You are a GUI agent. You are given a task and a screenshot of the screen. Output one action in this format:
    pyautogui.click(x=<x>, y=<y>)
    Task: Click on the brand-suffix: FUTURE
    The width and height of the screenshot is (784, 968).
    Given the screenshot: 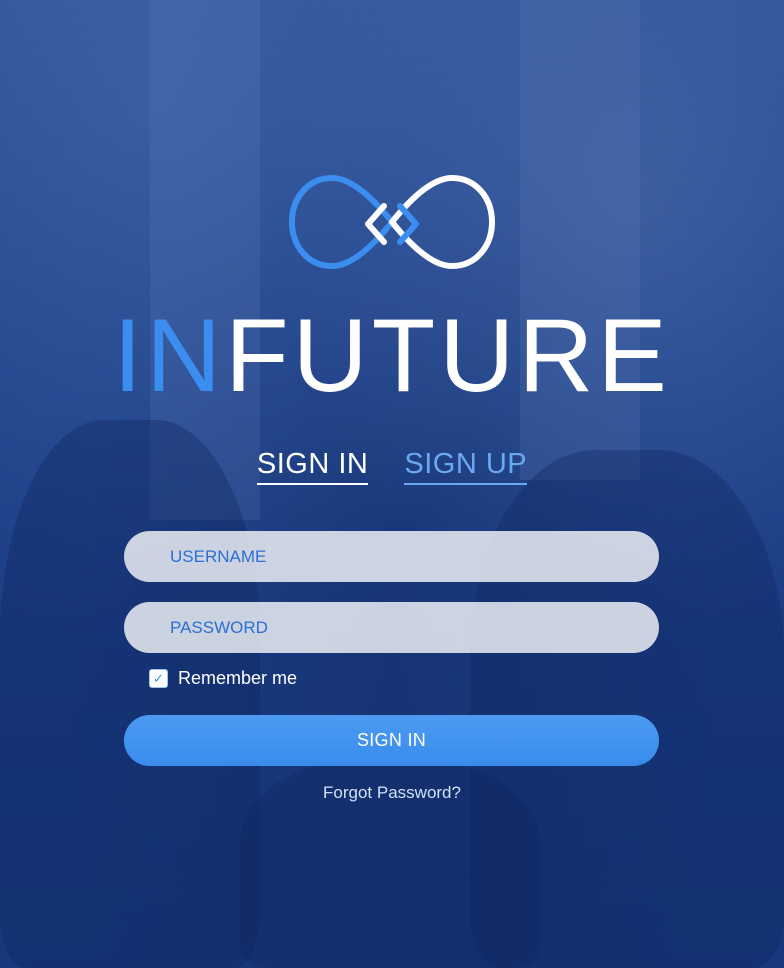 What is the action you would take?
    pyautogui.click(x=448, y=356)
    